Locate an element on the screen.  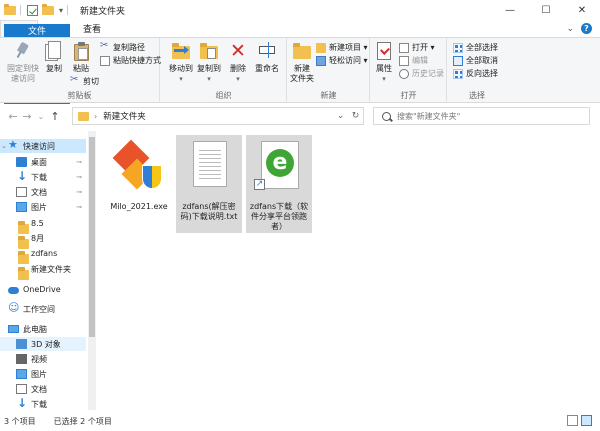
sidebar-item-quick-access: ⌄ 快速访问 is located at coordinates (43, 145).